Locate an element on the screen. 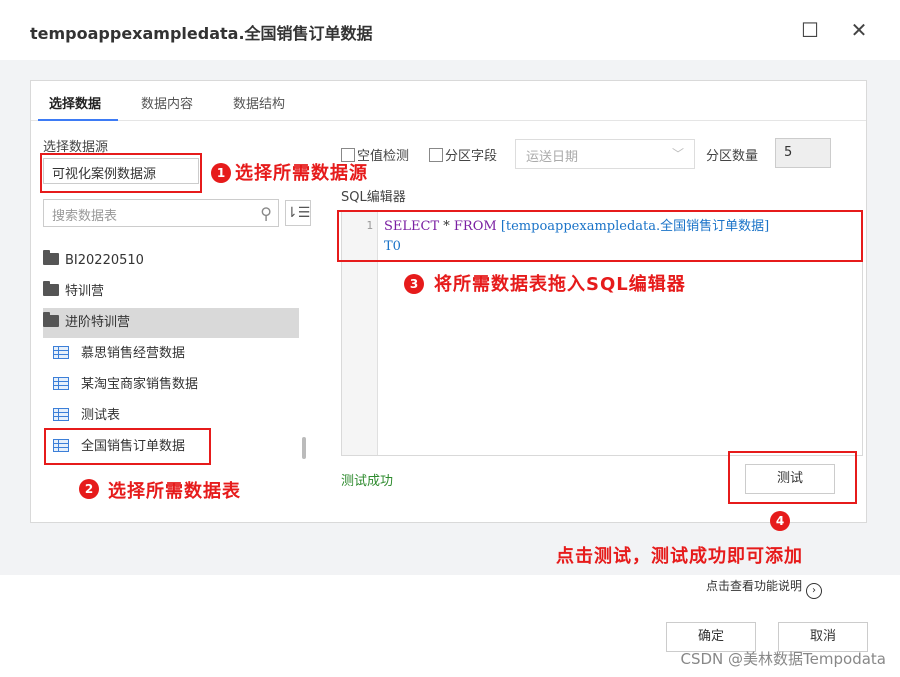 The height and width of the screenshot is (677, 900). tree-folder-advanced-training: 进阶特训营 is located at coordinates (171, 323).